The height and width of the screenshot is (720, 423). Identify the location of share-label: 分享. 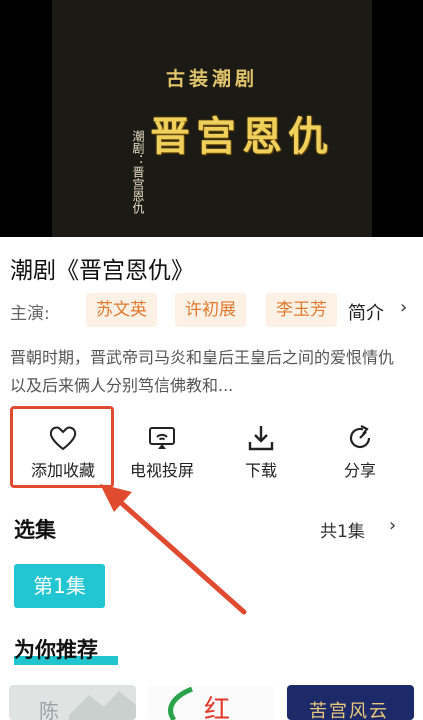
(359, 470).